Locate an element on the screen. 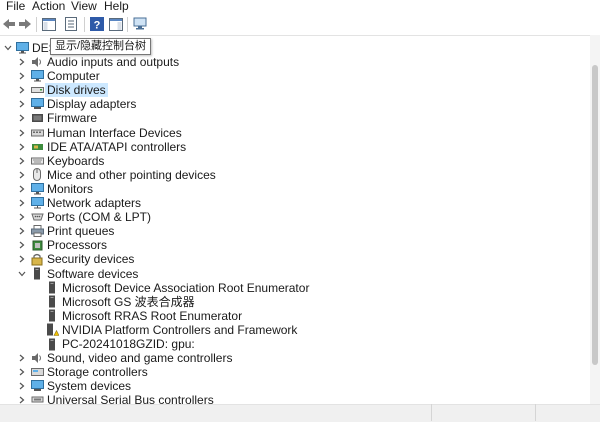  tree-category-network-adapters: Network adapters is located at coordinates (300, 203).